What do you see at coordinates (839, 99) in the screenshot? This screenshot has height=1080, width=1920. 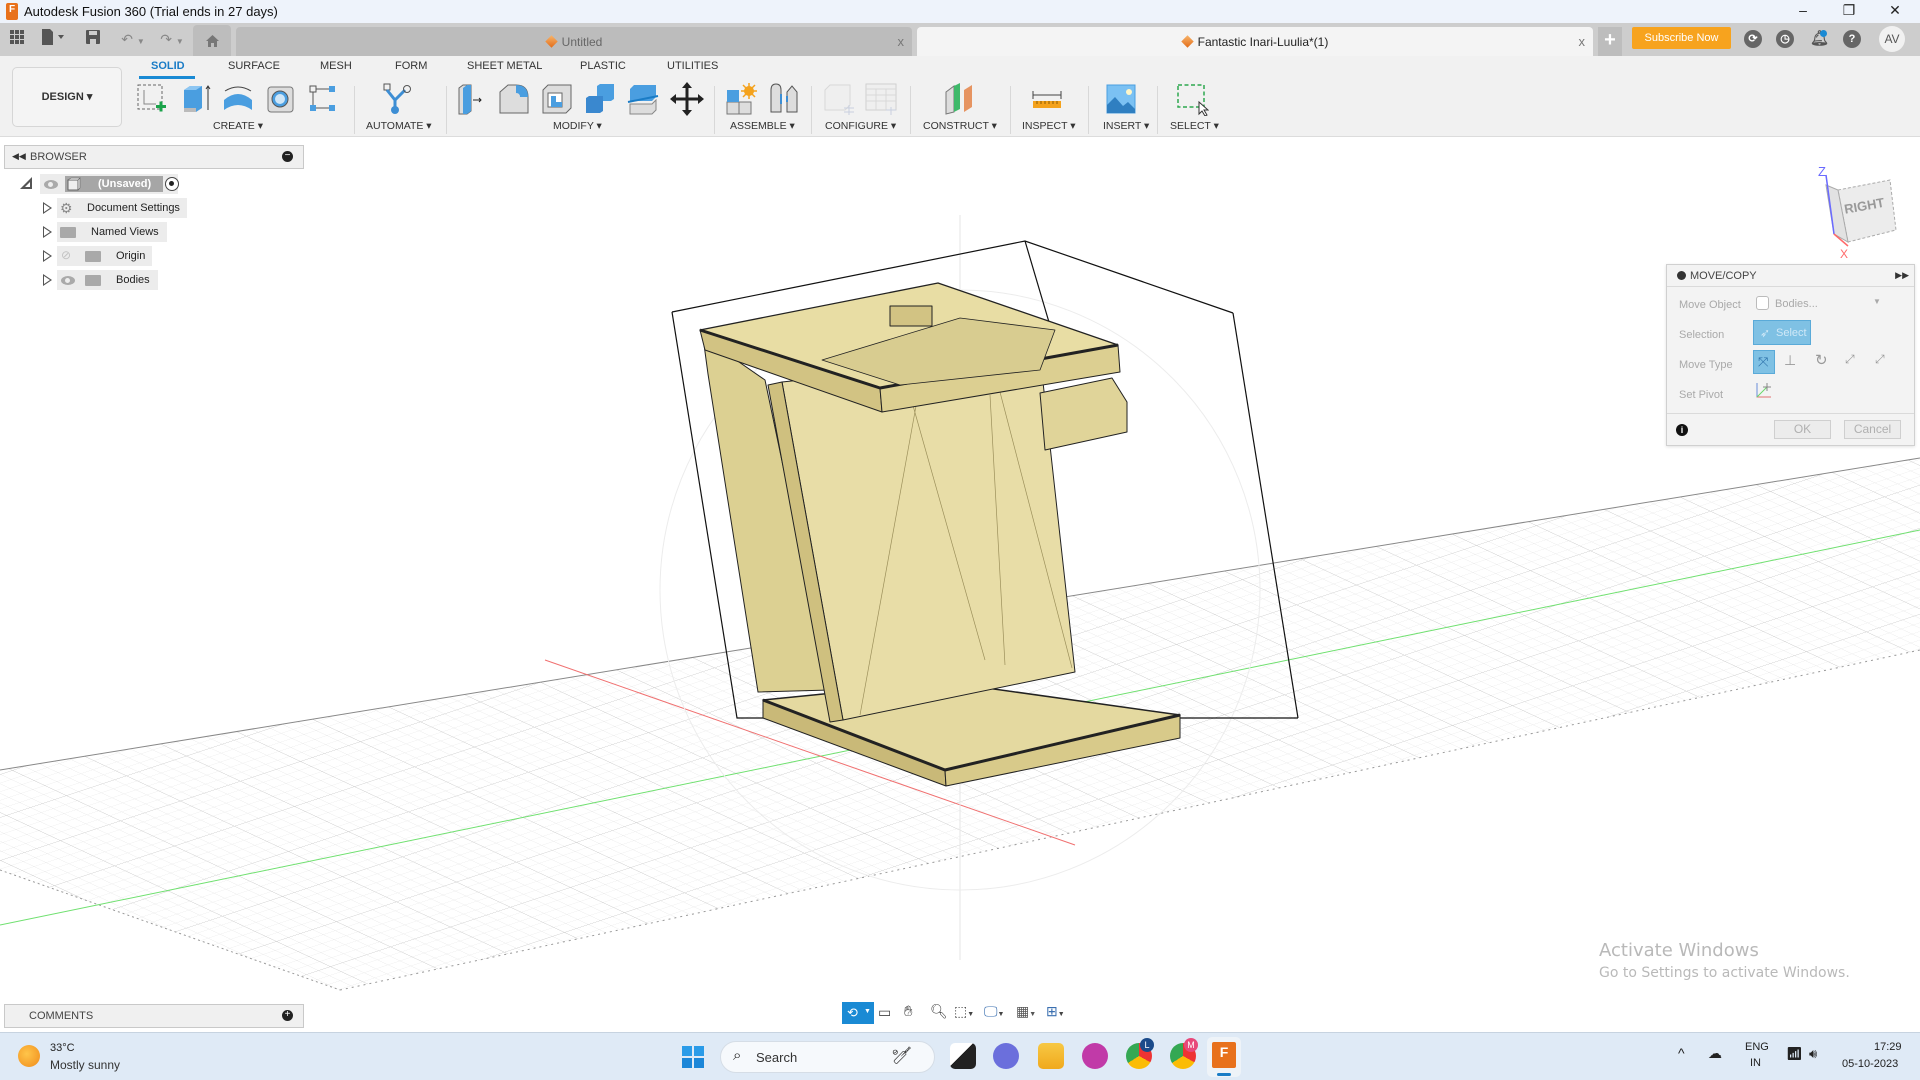 I see `configure-button` at bounding box center [839, 99].